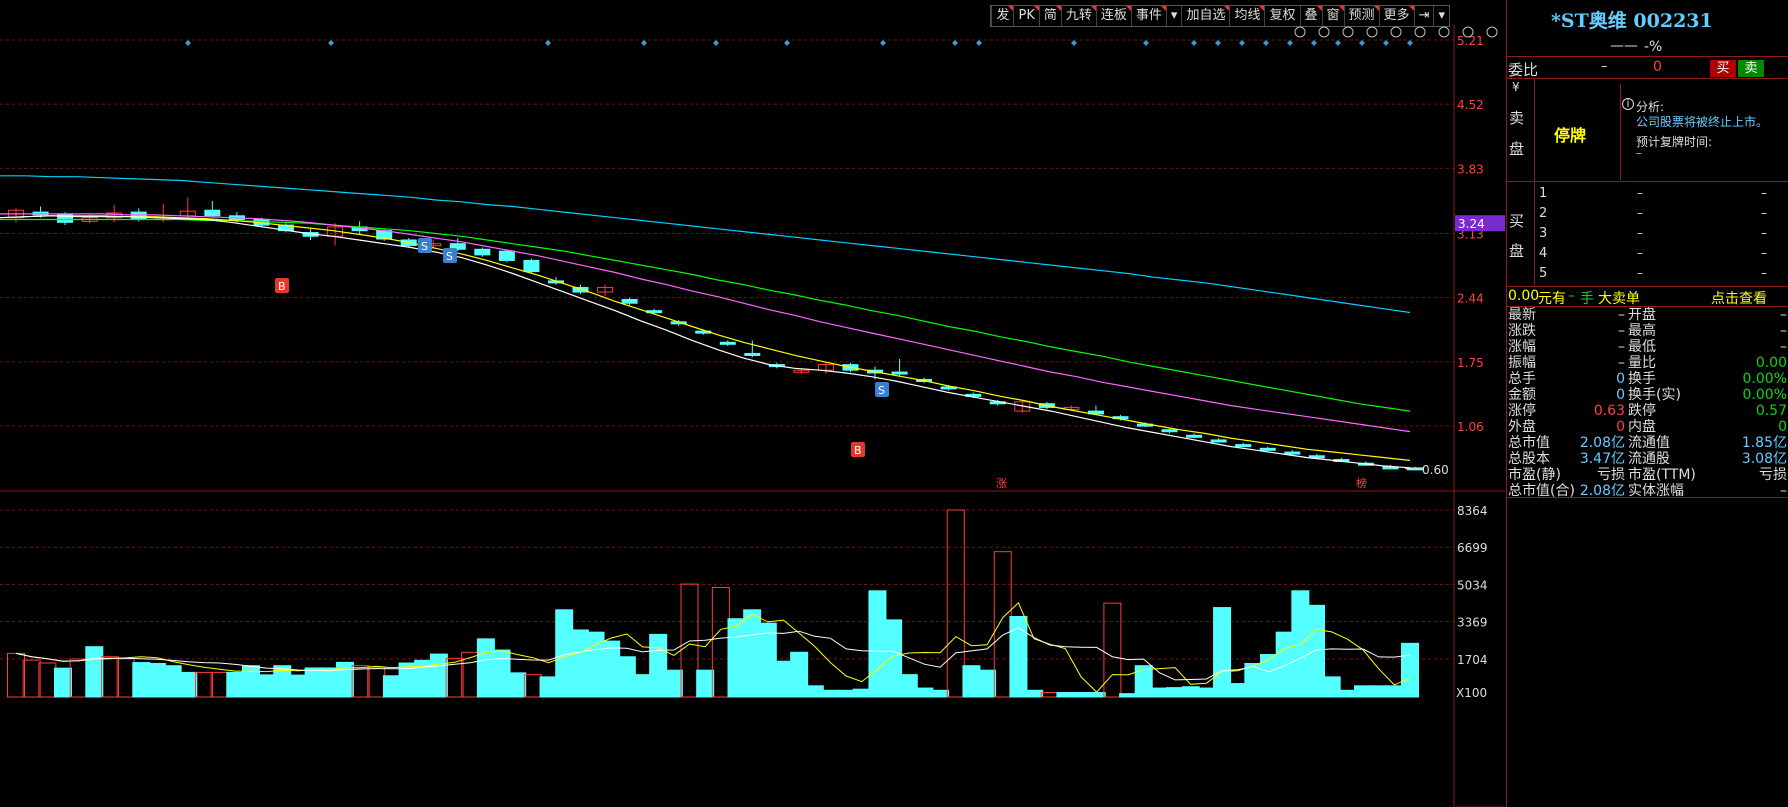  What do you see at coordinates (1300, 32) in the screenshot?
I see `zoom-icon` at bounding box center [1300, 32].